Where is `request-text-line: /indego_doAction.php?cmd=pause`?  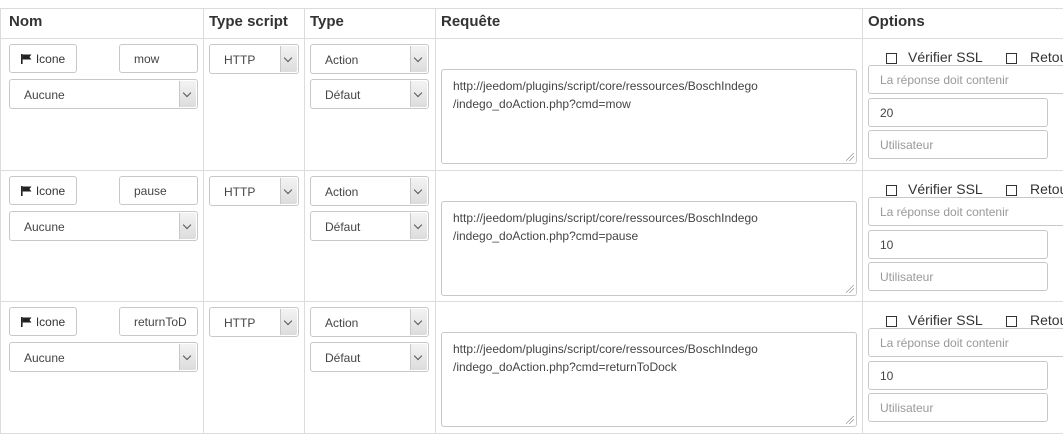
request-text-line: /indego_doAction.php?cmd=pause is located at coordinates (546, 236).